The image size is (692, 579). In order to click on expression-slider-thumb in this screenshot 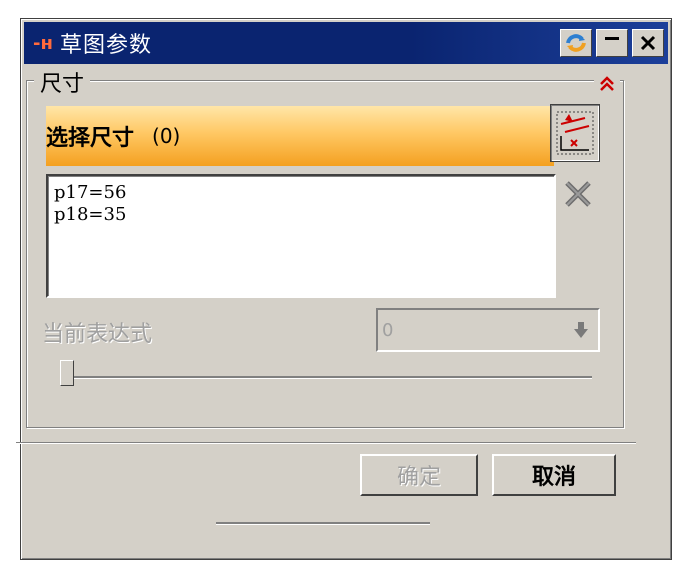, I will do `click(67, 373)`.